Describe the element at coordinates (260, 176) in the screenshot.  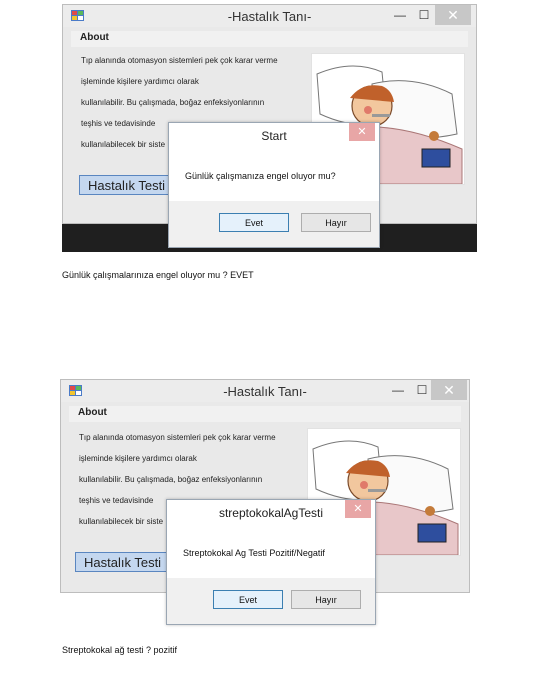
I see `dialog-message: Günlük çalışmanıza engel oluyor mu?` at that location.